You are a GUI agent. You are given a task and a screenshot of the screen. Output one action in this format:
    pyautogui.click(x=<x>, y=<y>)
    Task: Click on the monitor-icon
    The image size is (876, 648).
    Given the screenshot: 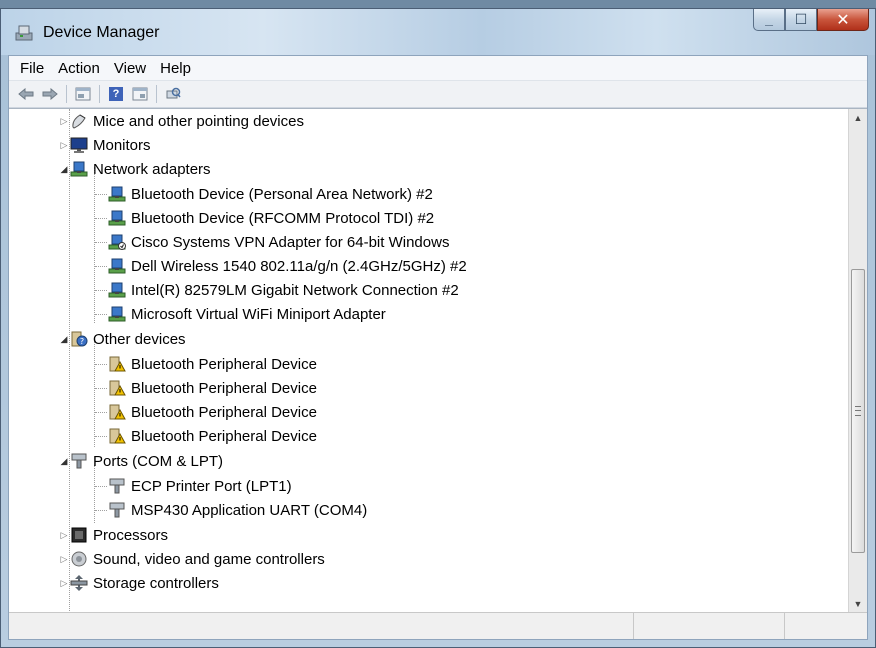 What is the action you would take?
    pyautogui.click(x=79, y=145)
    